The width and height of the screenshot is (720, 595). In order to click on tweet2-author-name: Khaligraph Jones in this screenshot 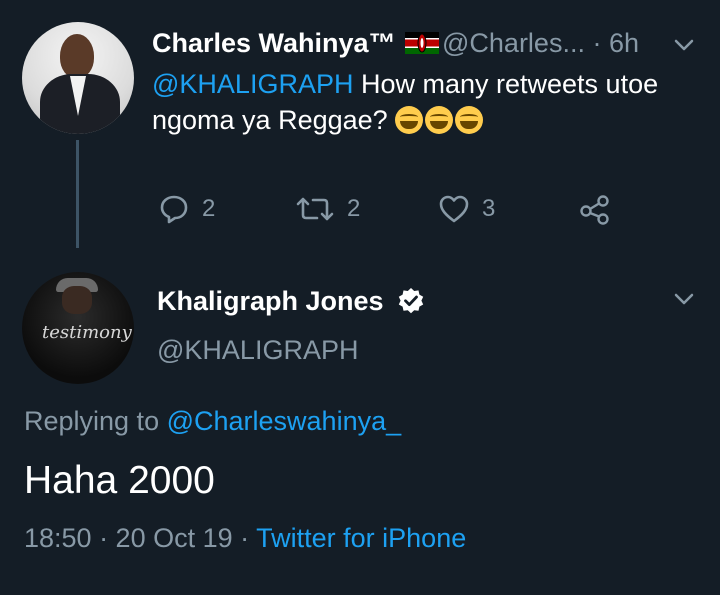, I will do `click(291, 301)`.